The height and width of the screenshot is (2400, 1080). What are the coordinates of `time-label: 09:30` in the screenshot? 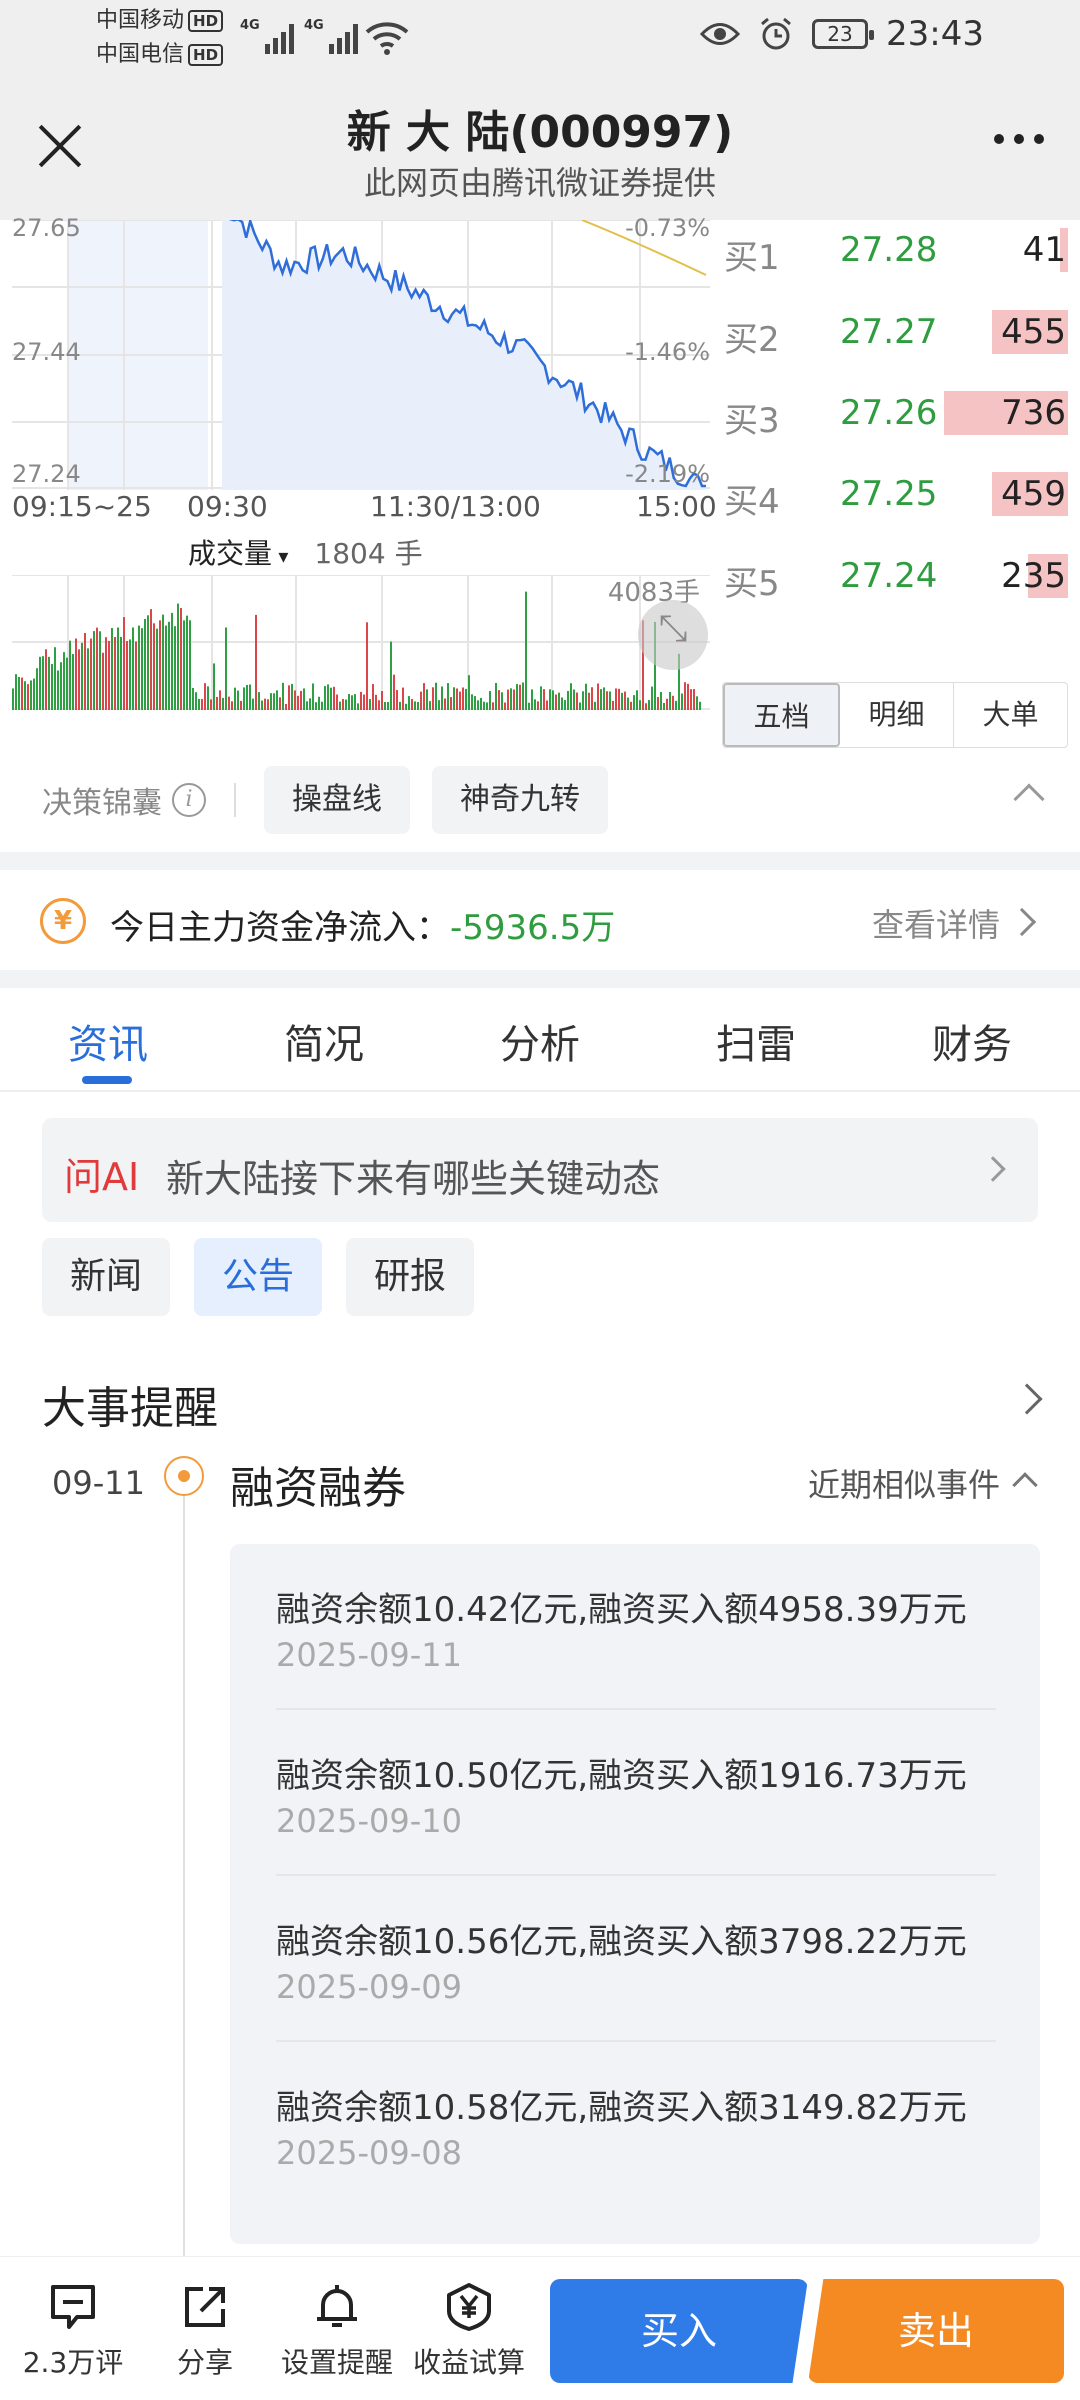 It's located at (227, 506).